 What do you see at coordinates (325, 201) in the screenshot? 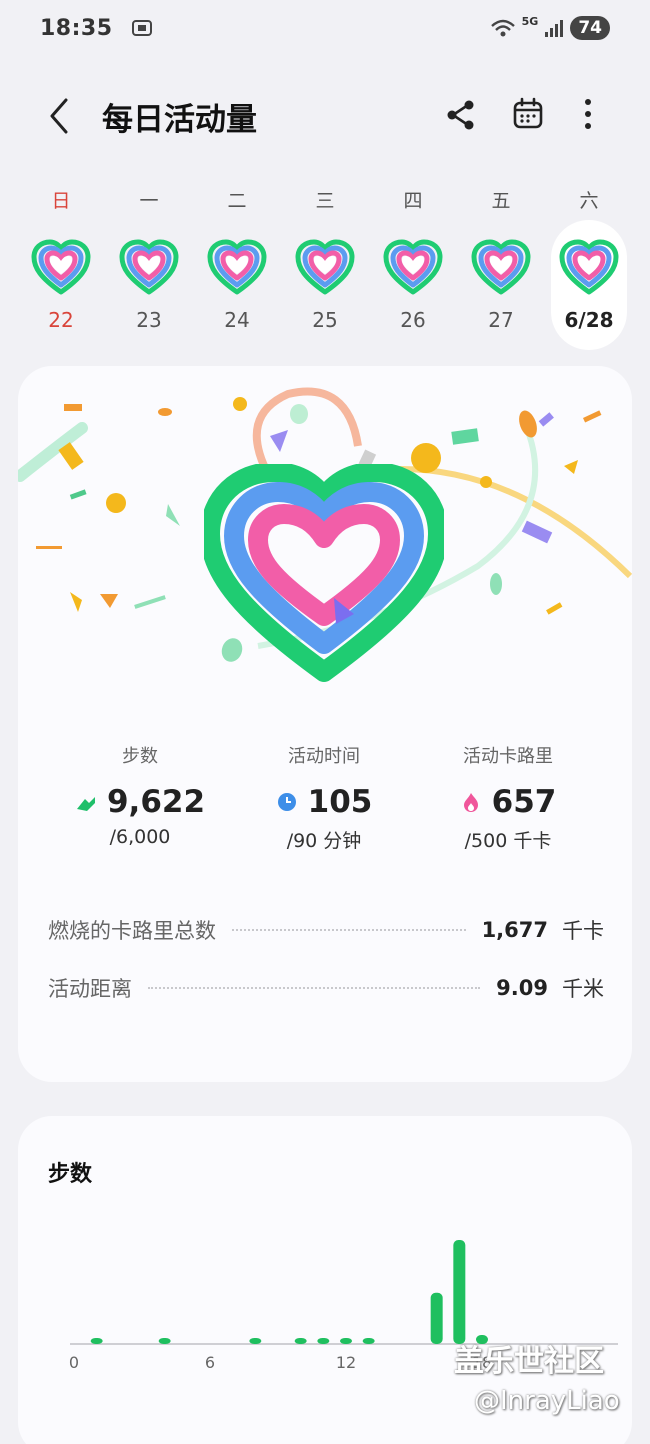
I see `weekday-label: 三` at bounding box center [325, 201].